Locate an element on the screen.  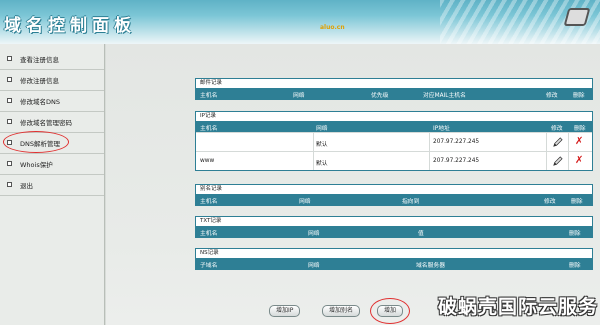
column-header: 优先级 is located at coordinates (380, 96).